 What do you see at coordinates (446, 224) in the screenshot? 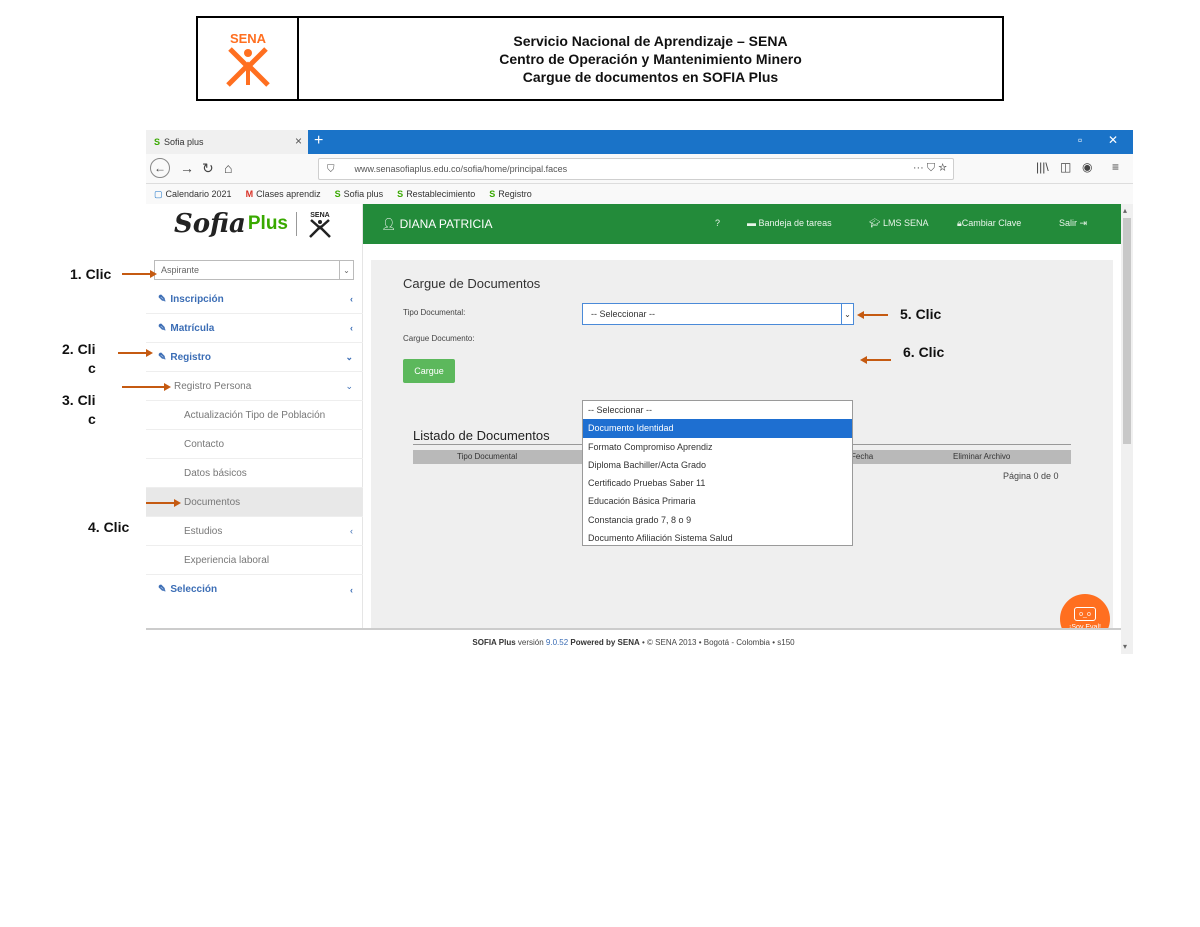
I see `user-name-label: DIANA PATRICIA` at bounding box center [446, 224].